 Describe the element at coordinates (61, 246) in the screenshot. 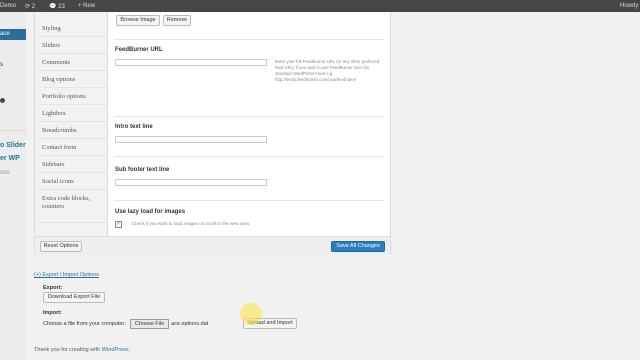

I see `reset-options-button: Reset Options` at that location.